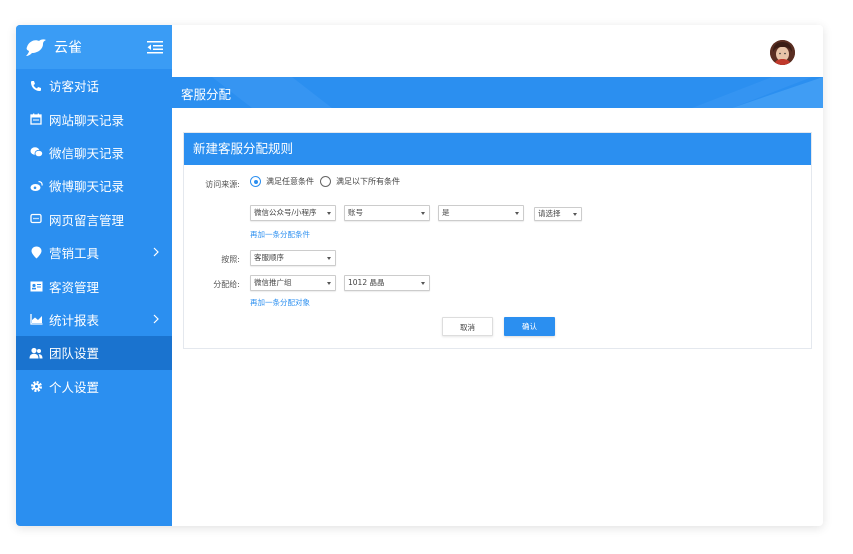 The image size is (853, 554). What do you see at coordinates (87, 187) in the screenshot?
I see `sidebar-item-label: 微博聊天记录` at bounding box center [87, 187].